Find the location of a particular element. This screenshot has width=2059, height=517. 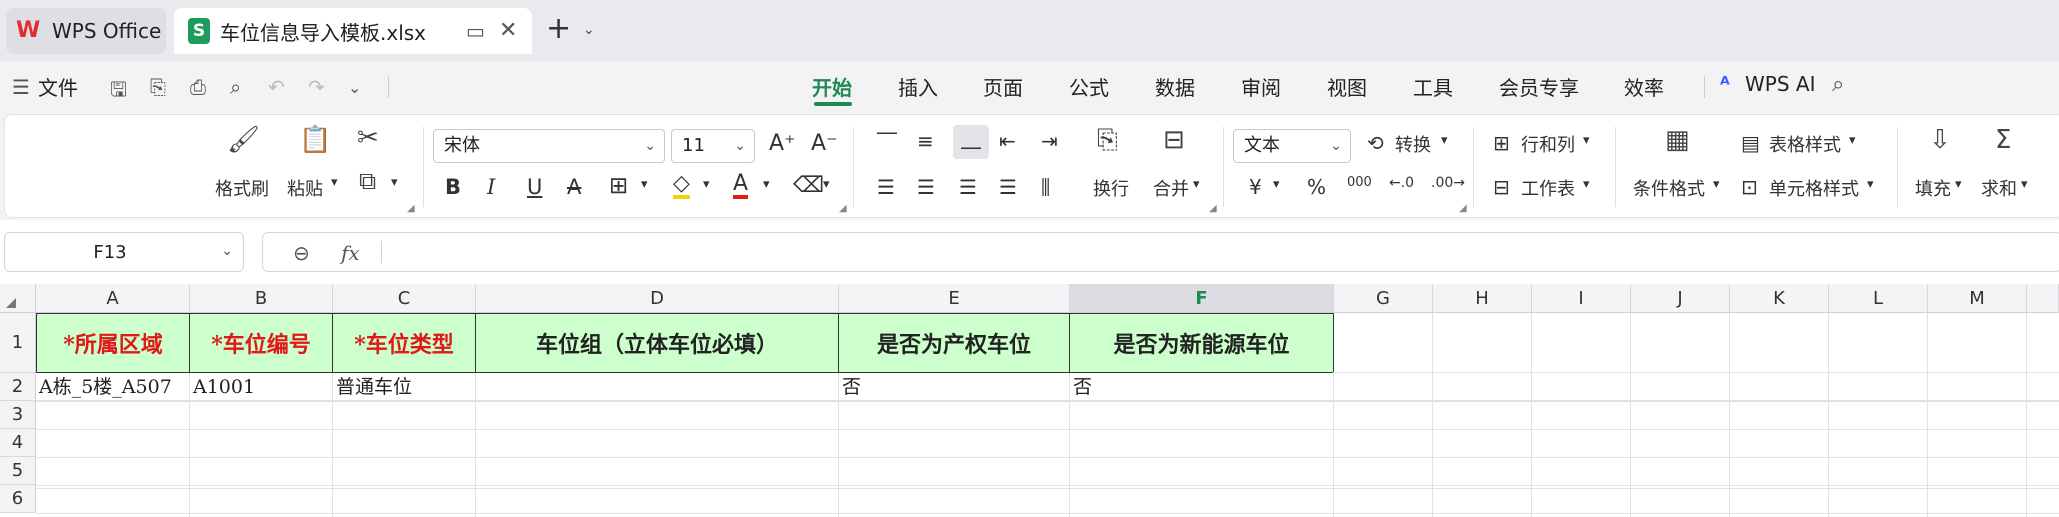

font-color-icon: A is located at coordinates (741, 186).